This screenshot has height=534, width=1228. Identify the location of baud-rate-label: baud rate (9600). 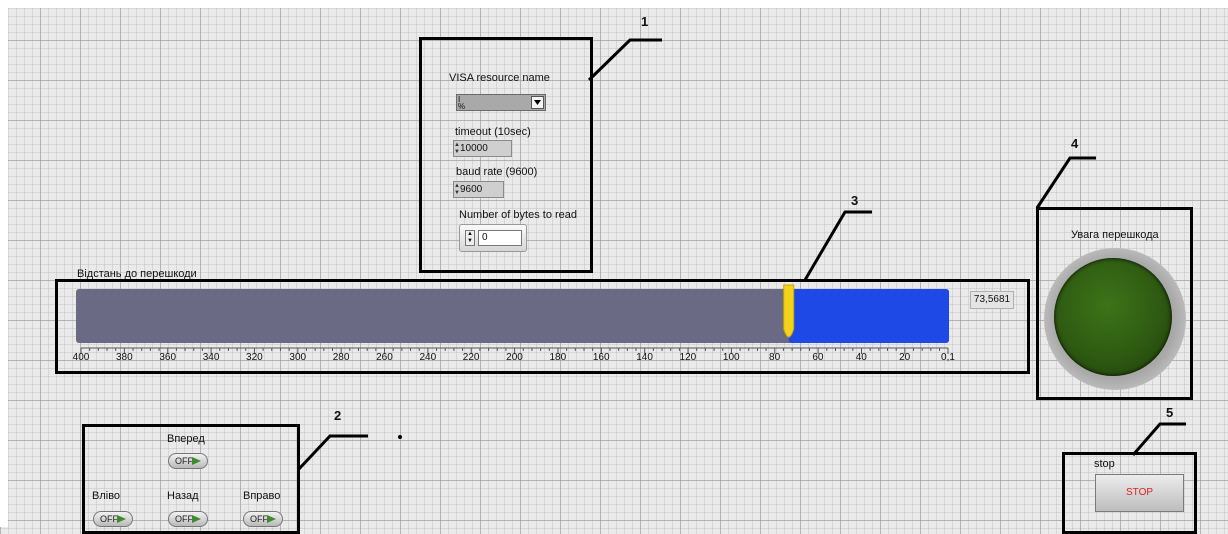
(497, 172).